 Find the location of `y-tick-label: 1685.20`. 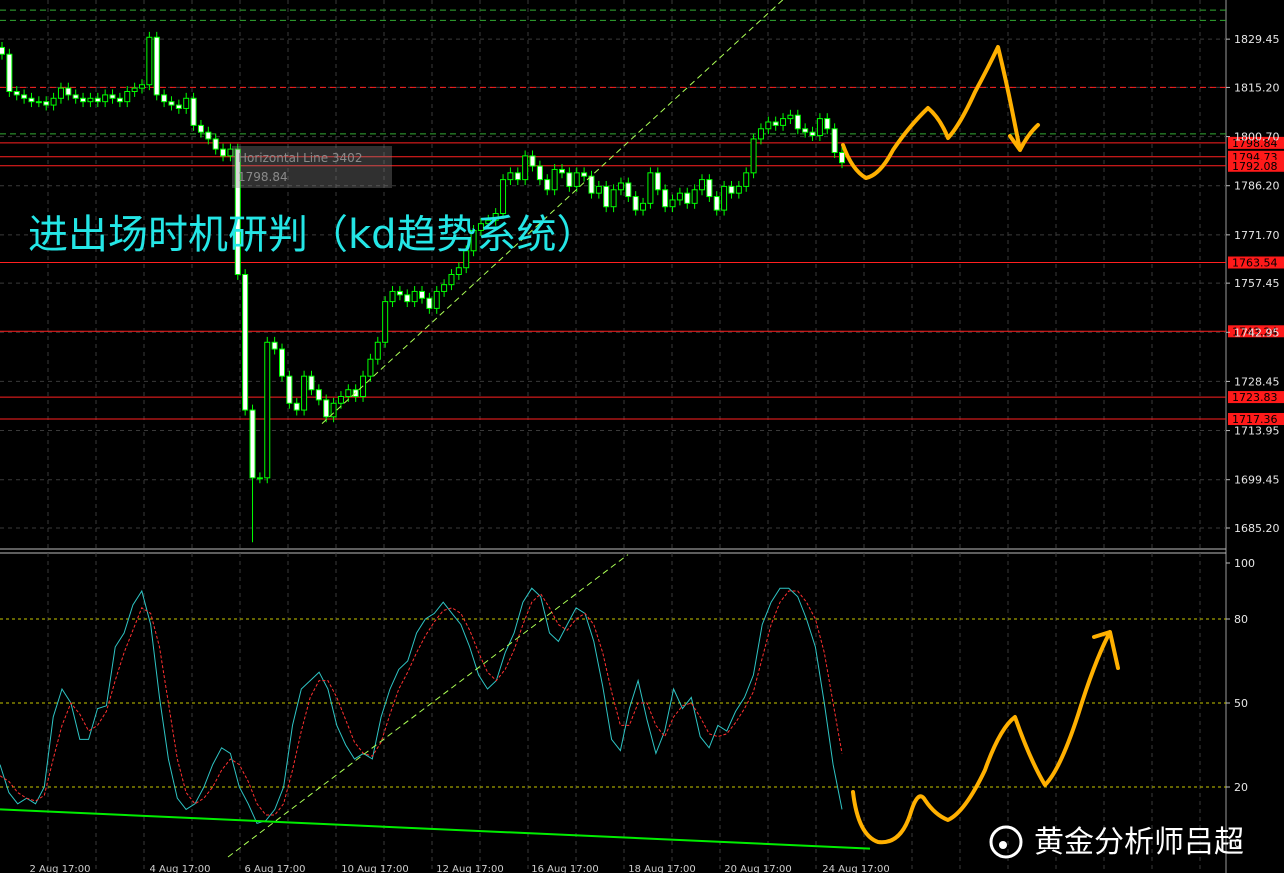

y-tick-label: 1685.20 is located at coordinates (1257, 528).